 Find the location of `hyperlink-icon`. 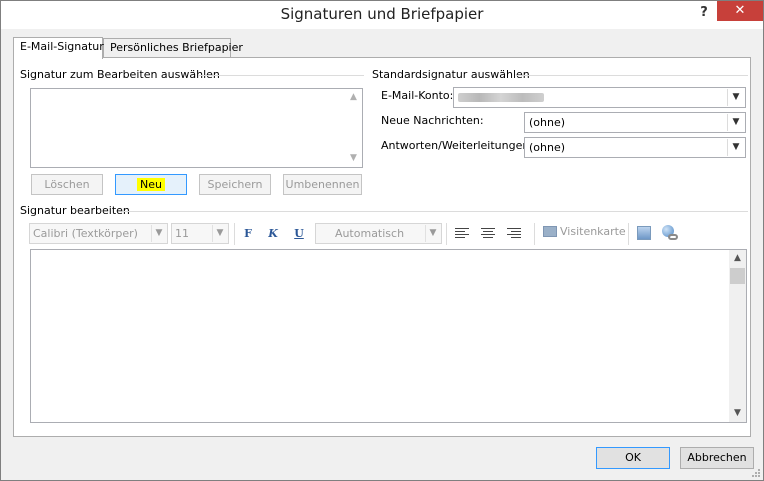

hyperlink-icon is located at coordinates (670, 233).